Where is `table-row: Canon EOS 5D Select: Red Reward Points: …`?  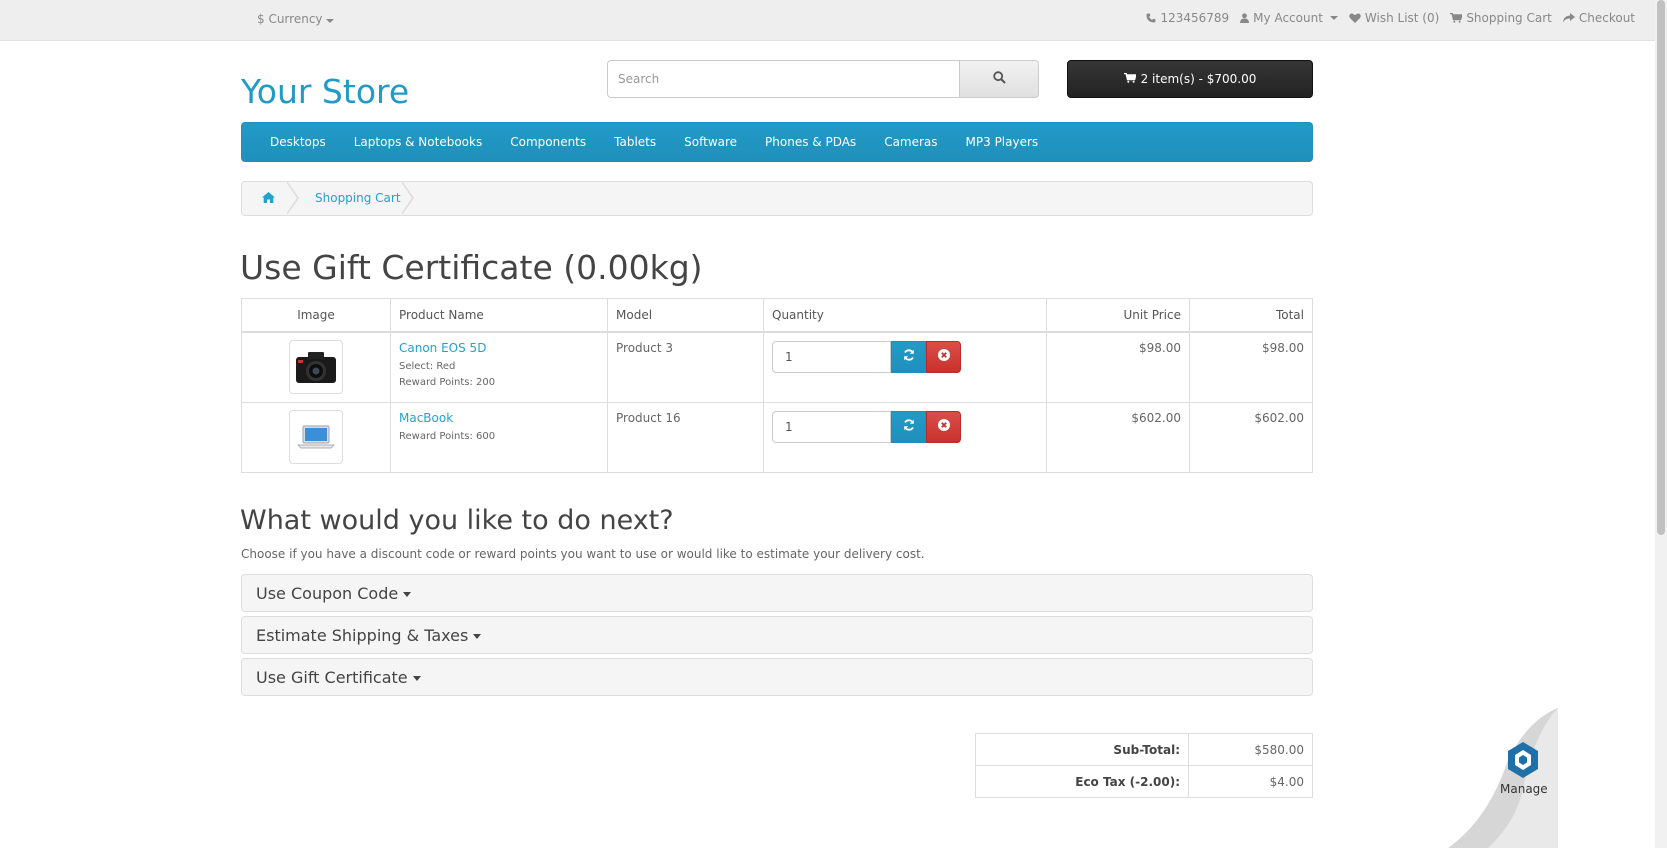 table-row: Canon EOS 5D Select: Red Reward Points: … is located at coordinates (777, 367).